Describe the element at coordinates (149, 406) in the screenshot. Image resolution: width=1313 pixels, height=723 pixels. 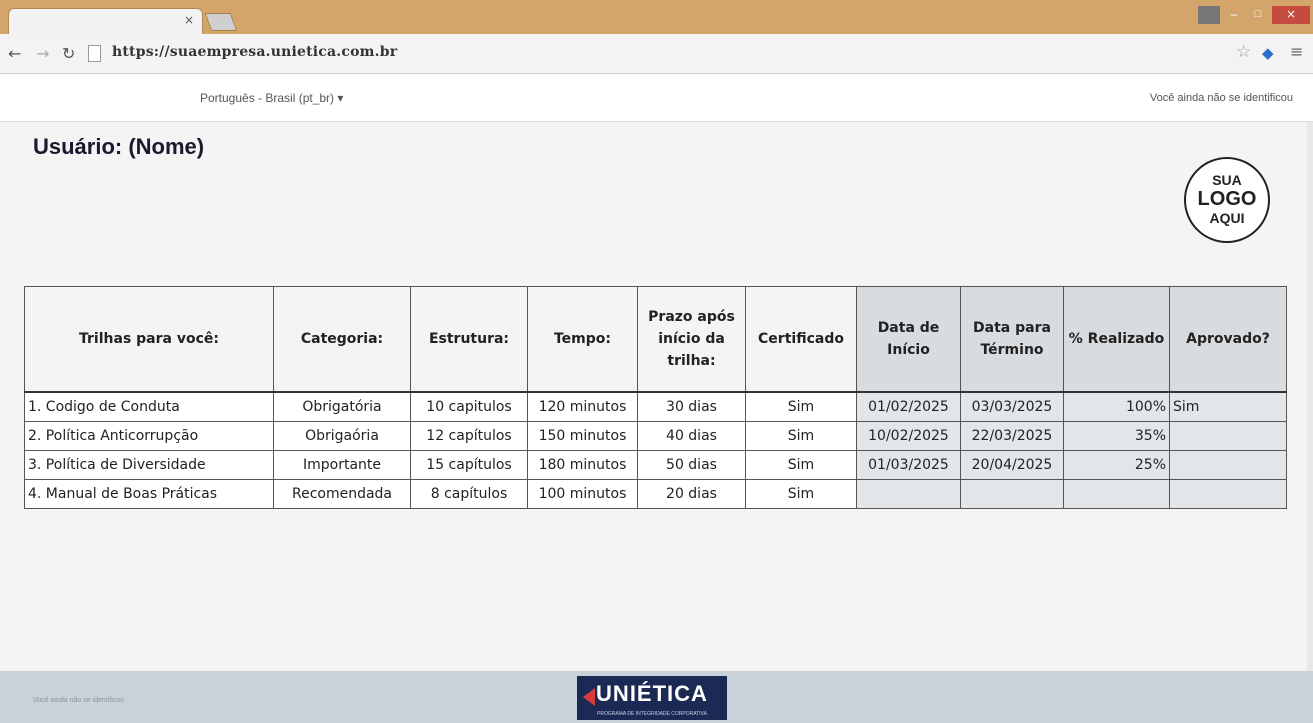
I see `cell-trilha: 1. Codigo de Conduta` at that location.